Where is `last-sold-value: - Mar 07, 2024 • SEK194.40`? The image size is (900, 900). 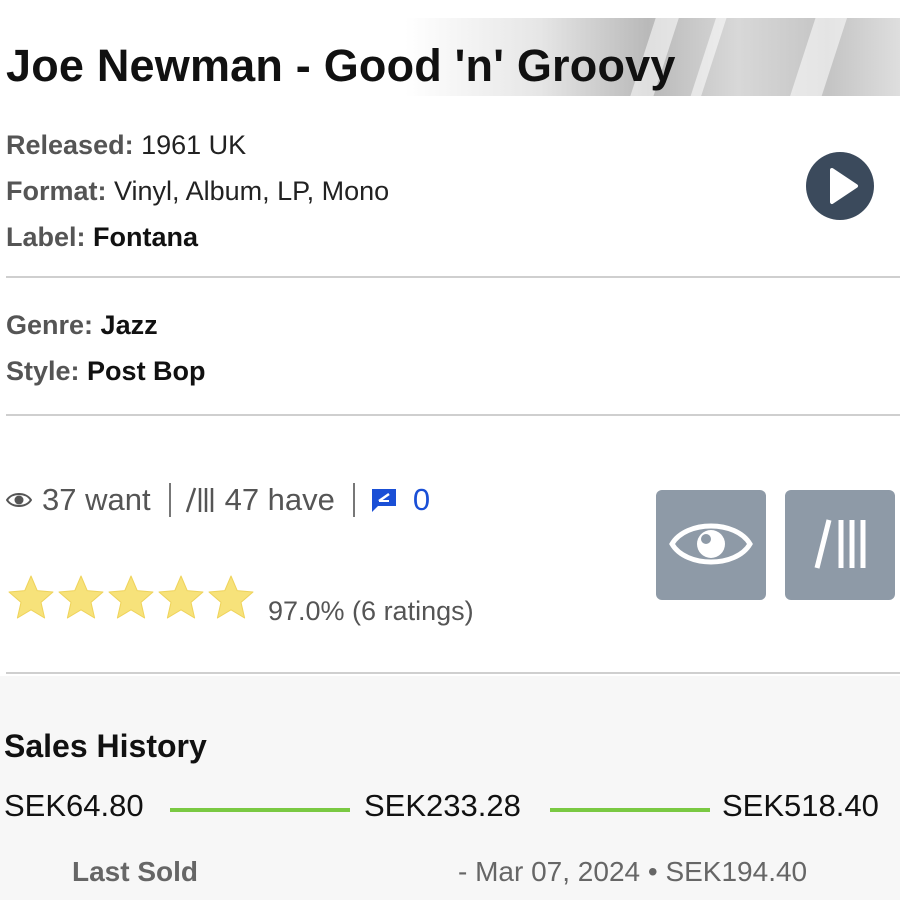
last-sold-value: - Mar 07, 2024 • SEK194.40 is located at coordinates (633, 871).